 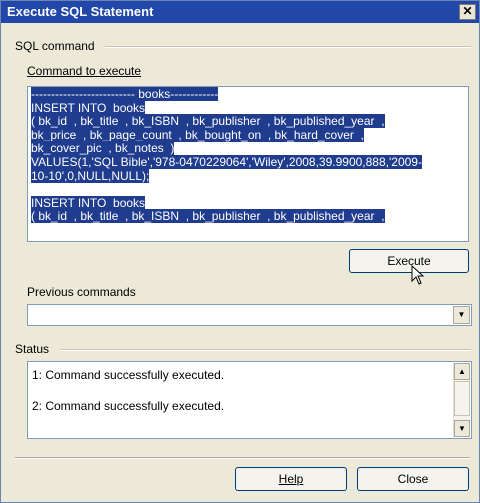 I want to click on chevron-down-icon: ▼, so click(x=461, y=315).